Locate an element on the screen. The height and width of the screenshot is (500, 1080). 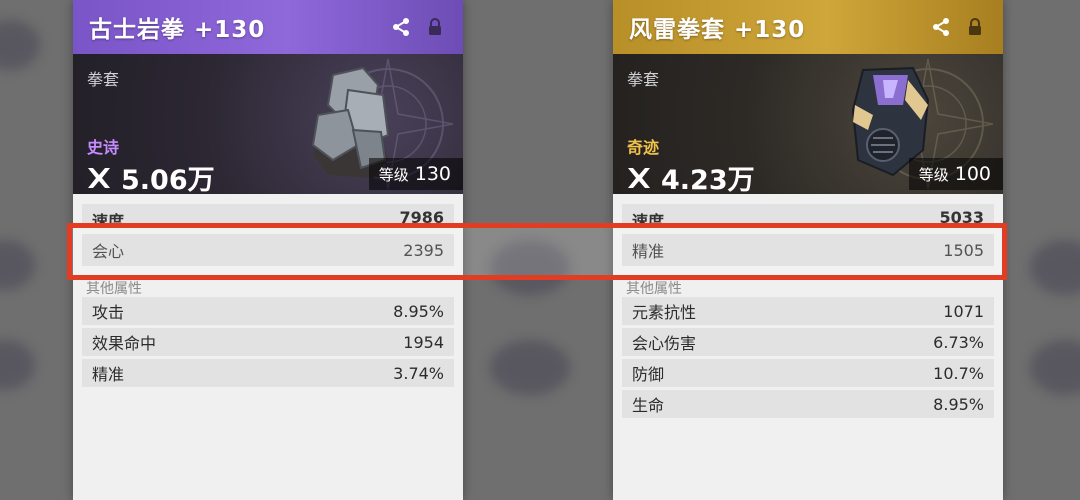
stat-value: 6.73% is located at coordinates (958, 342).